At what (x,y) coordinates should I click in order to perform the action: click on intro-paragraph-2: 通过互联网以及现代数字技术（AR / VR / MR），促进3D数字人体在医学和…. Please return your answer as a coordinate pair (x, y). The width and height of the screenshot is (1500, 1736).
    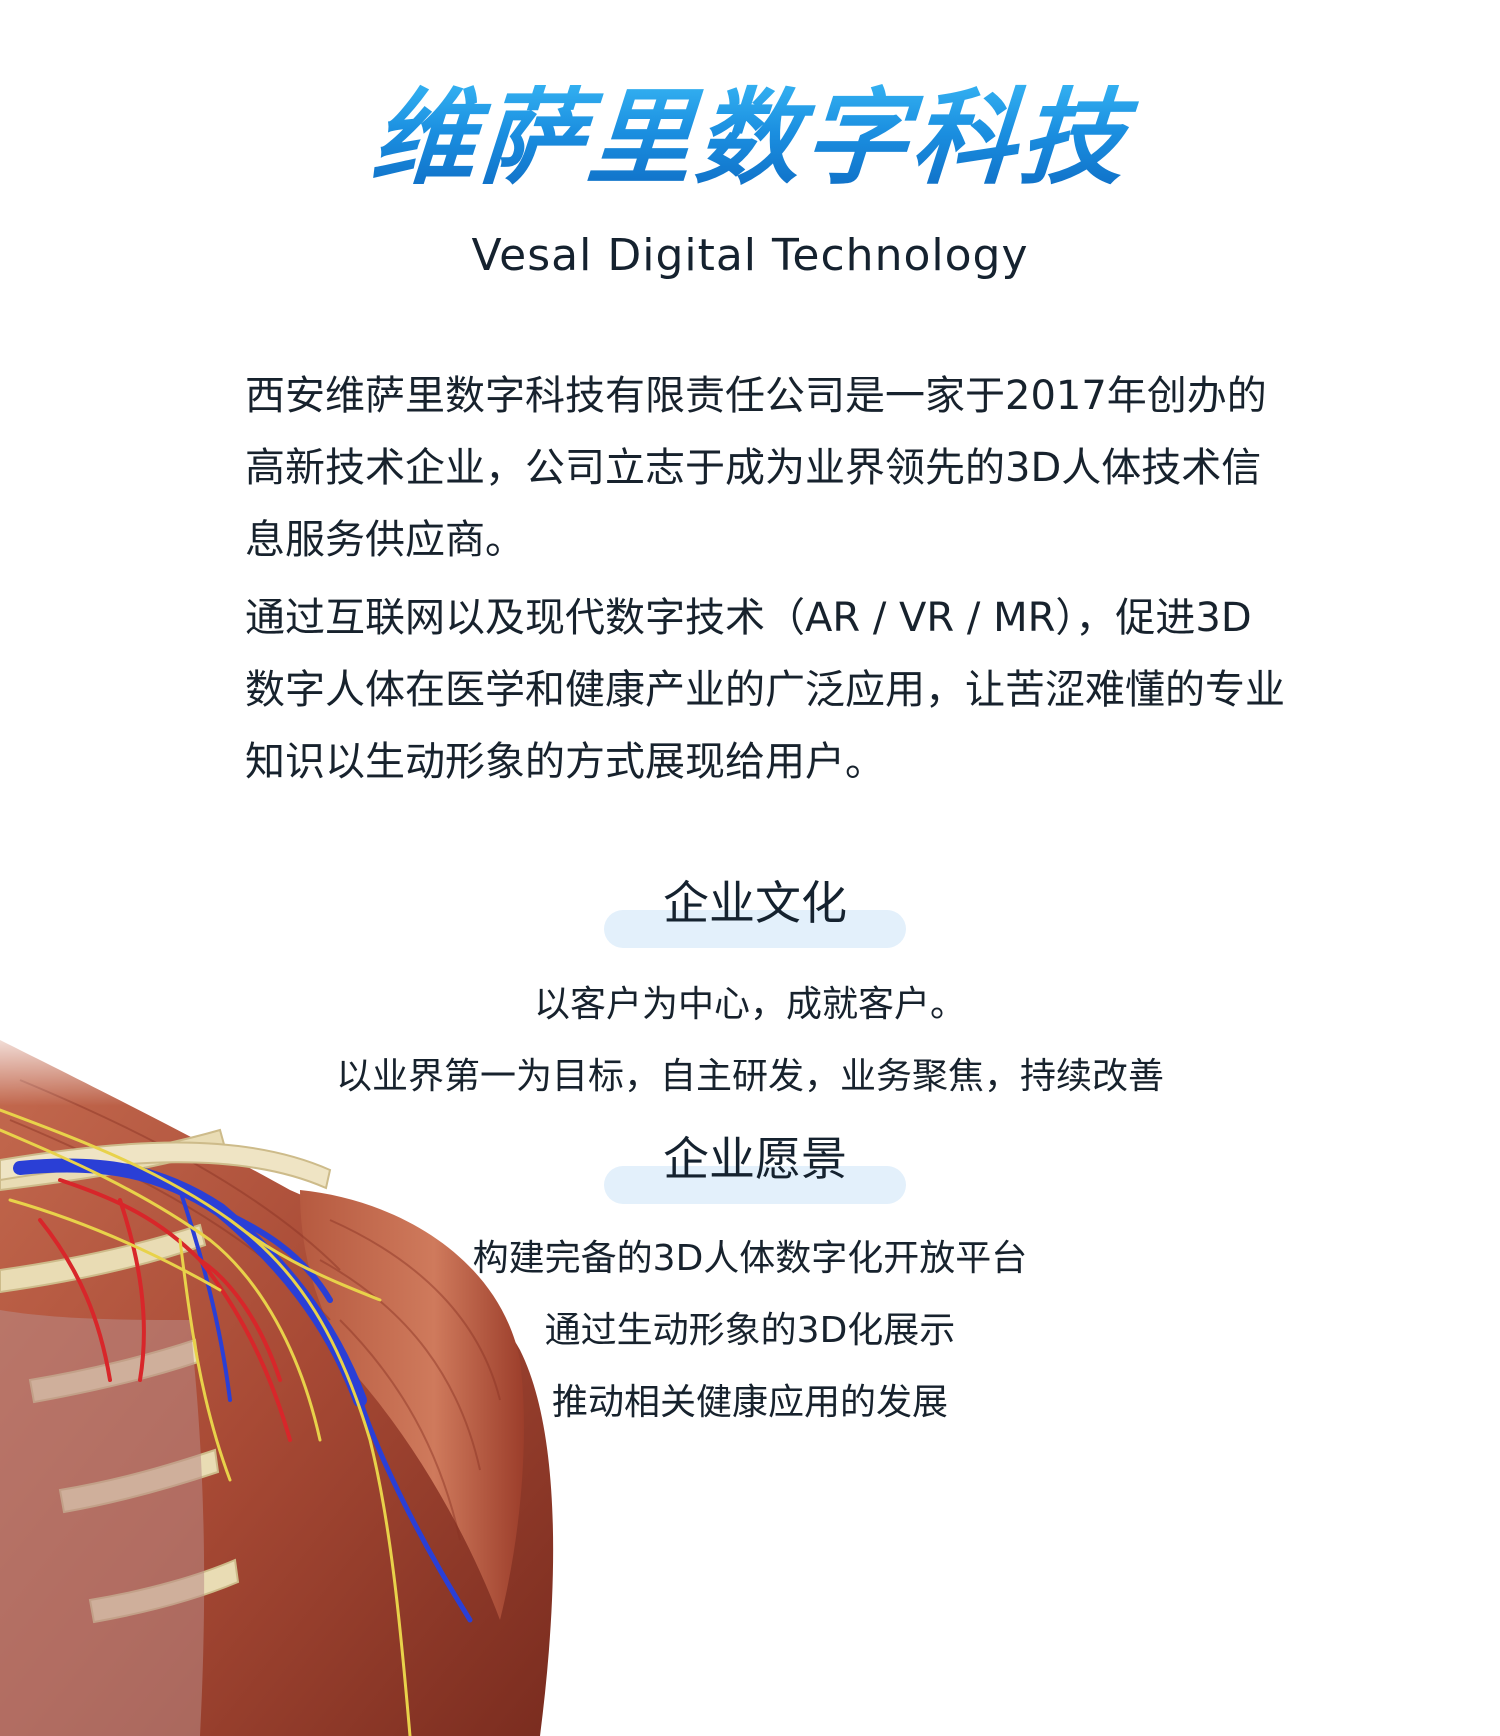
    Looking at the image, I should click on (765, 690).